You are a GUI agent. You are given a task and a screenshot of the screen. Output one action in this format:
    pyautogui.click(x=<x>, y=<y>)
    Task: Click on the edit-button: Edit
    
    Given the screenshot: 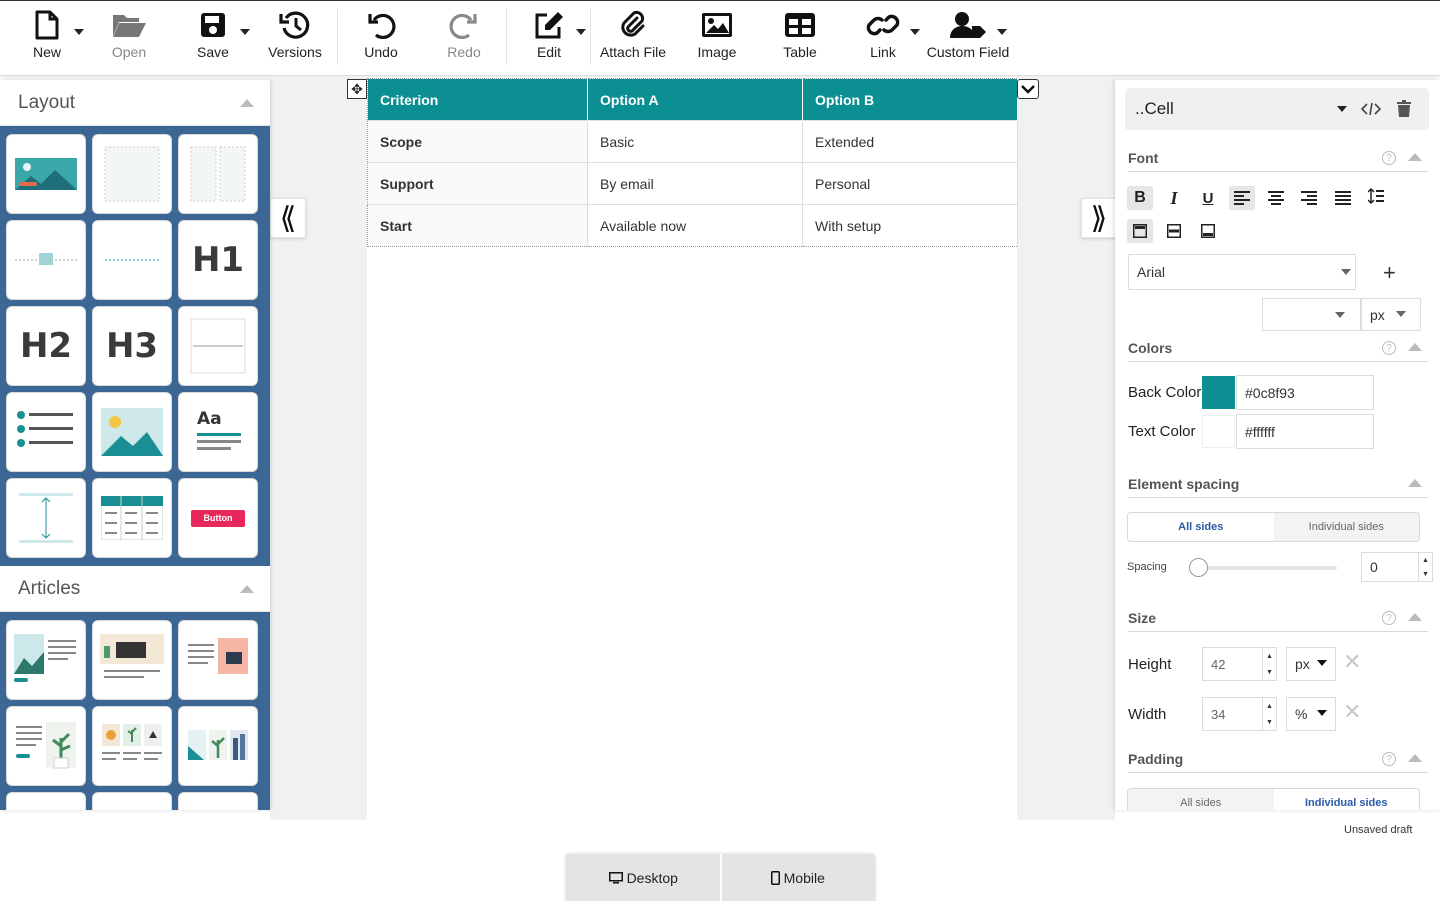 What is the action you would take?
    pyautogui.click(x=549, y=38)
    